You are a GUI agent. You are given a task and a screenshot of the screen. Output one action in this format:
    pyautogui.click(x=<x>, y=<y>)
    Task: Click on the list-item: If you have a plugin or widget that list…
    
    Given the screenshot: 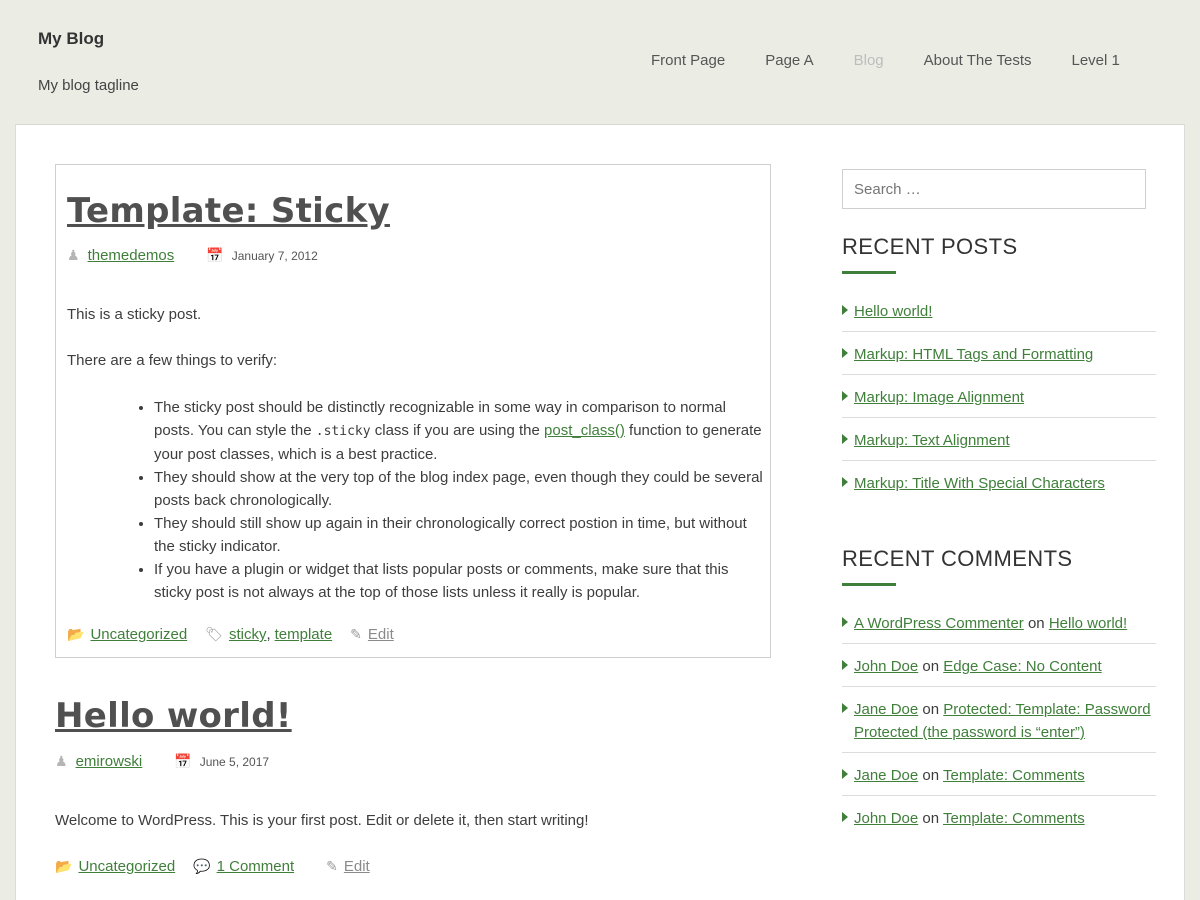 What is the action you would take?
    pyautogui.click(x=459, y=581)
    